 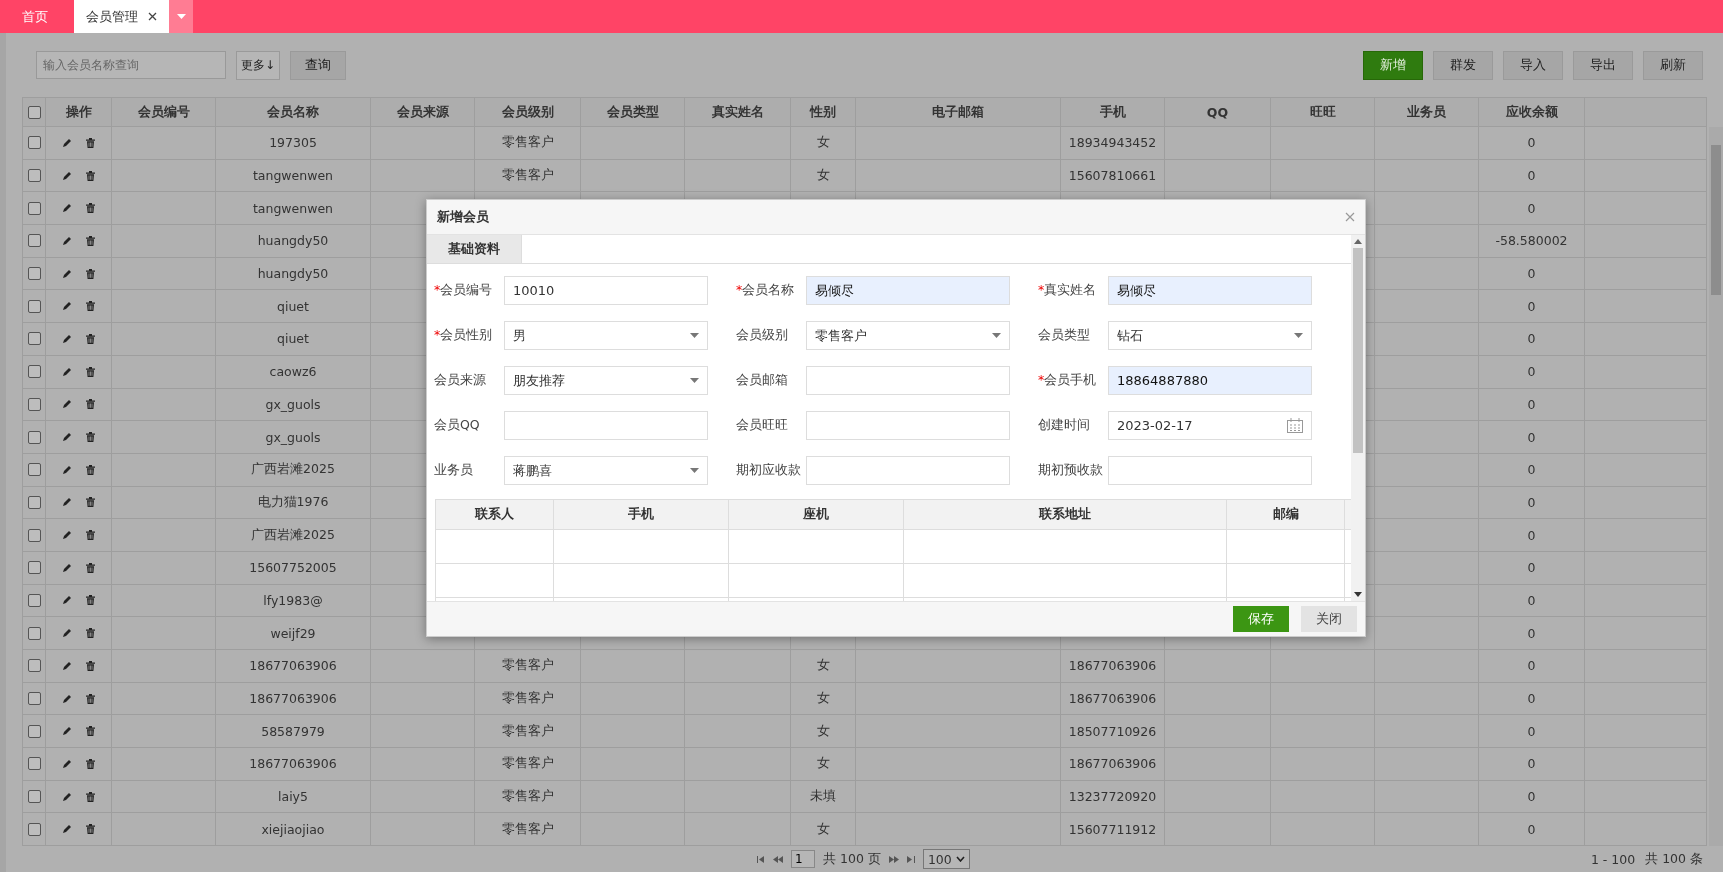 I want to click on input-field: 18864887880, so click(x=1210, y=380).